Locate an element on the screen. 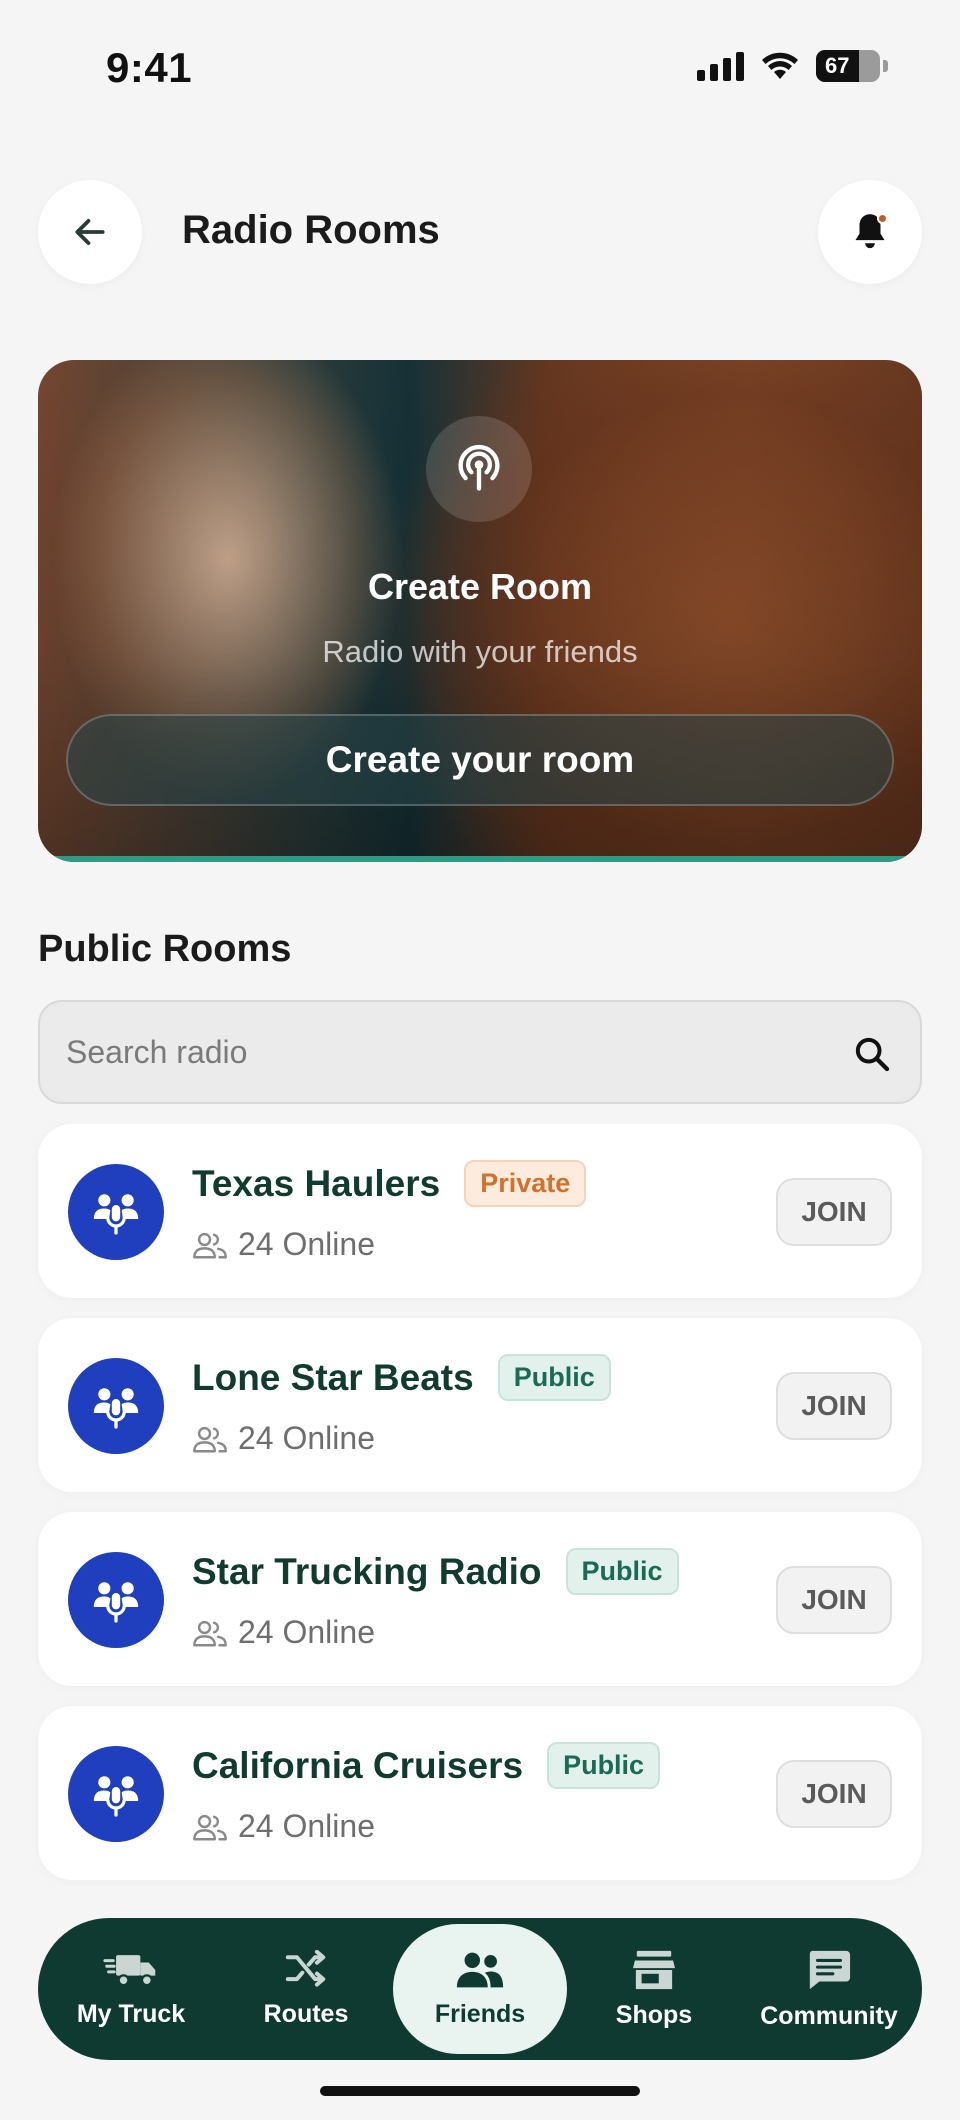 This screenshot has width=960, height=2120. wifi-icon is located at coordinates (780, 65).